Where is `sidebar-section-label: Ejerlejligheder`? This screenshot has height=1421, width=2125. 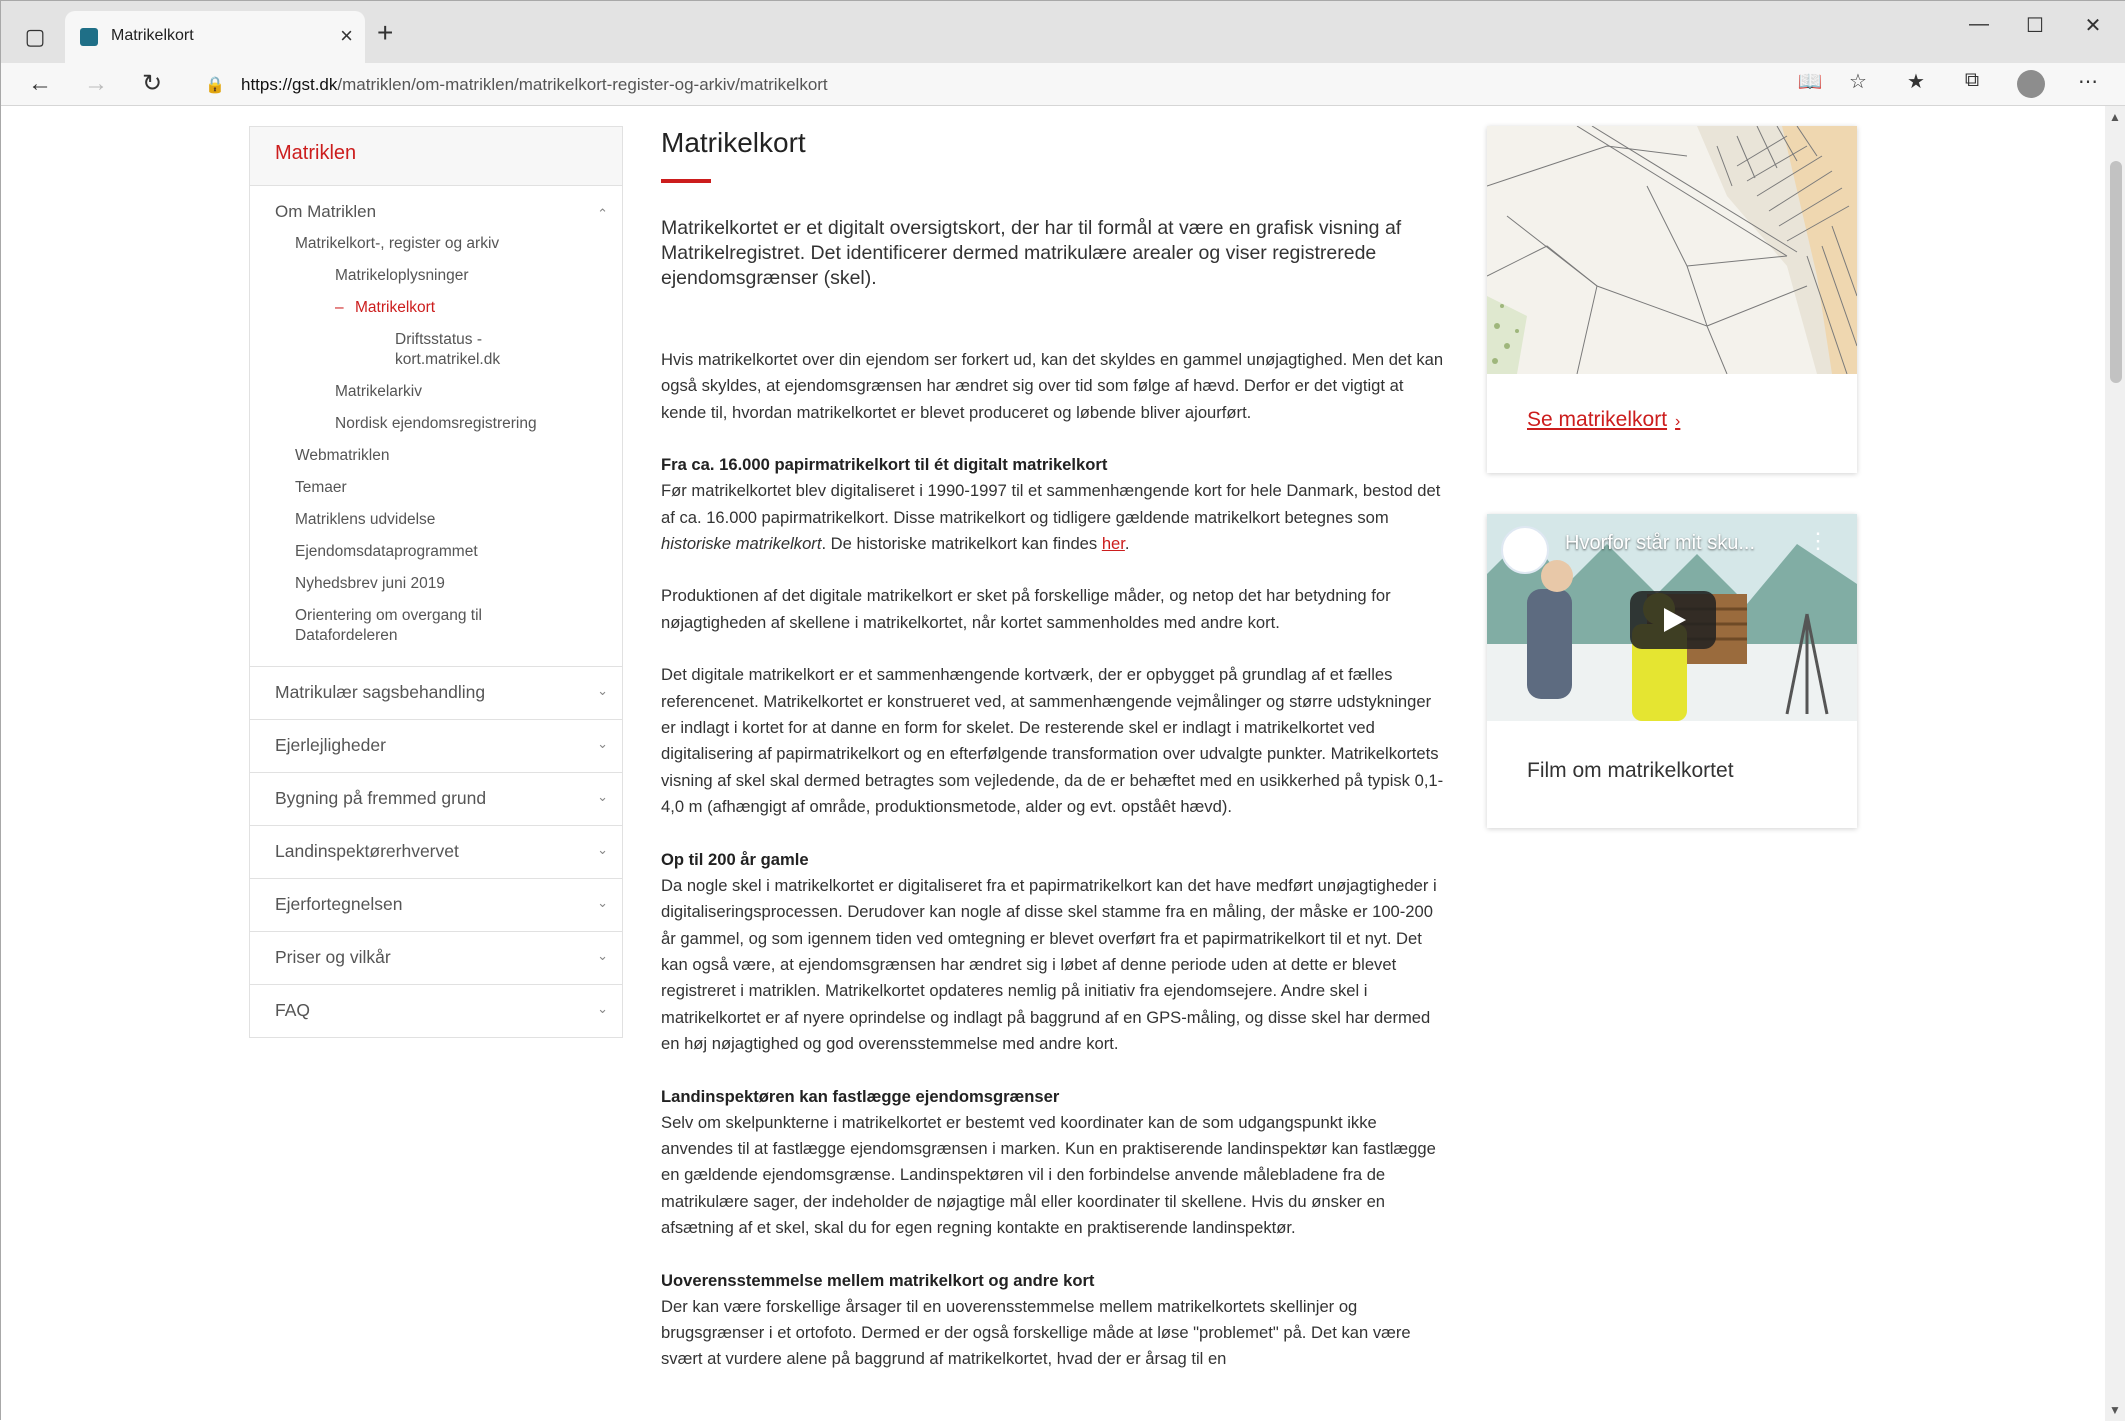
sidebar-section-label: Ejerlejligheder is located at coordinates (330, 745).